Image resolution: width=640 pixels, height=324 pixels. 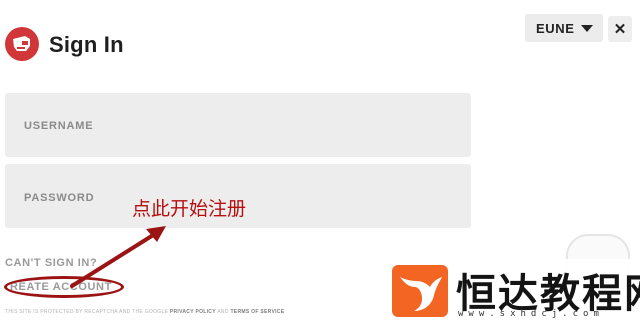 What do you see at coordinates (420, 291) in the screenshot?
I see `whale-tail-icon` at bounding box center [420, 291].